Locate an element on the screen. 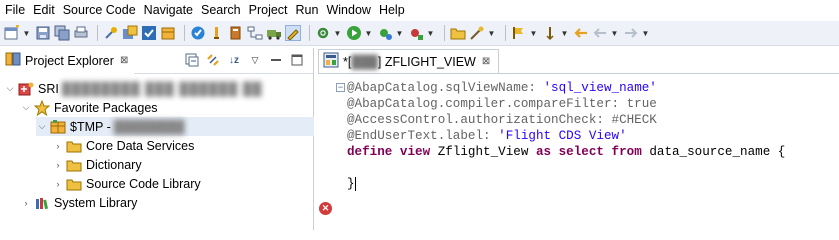 This screenshot has width=839, height=240. hierarchy-icon is located at coordinates (255, 33).